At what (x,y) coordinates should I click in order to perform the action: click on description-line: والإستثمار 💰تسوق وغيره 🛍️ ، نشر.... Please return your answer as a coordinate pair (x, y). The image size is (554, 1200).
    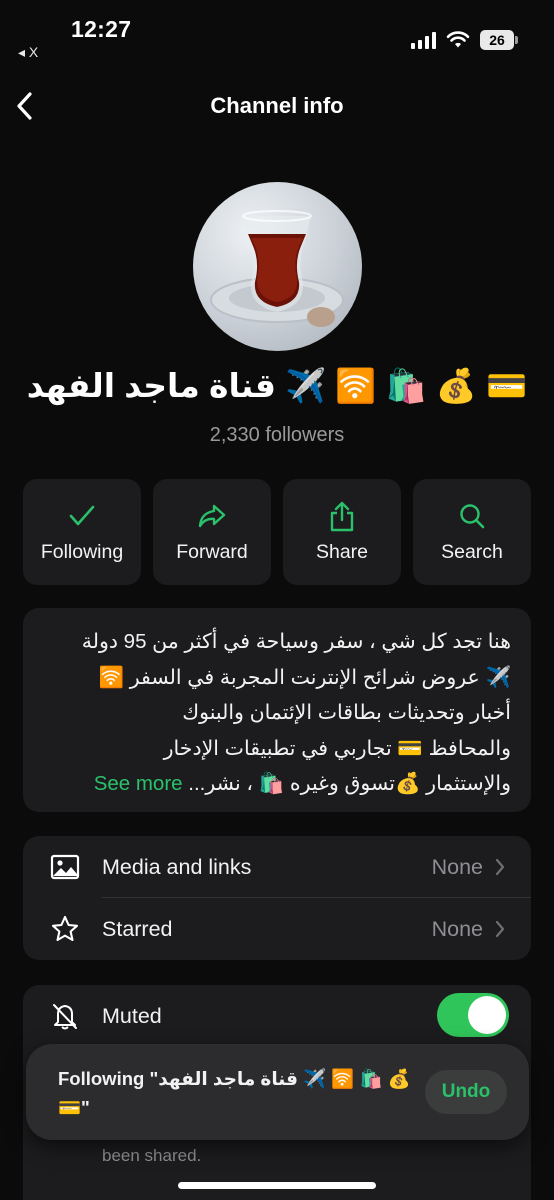
    Looking at the image, I should click on (349, 783).